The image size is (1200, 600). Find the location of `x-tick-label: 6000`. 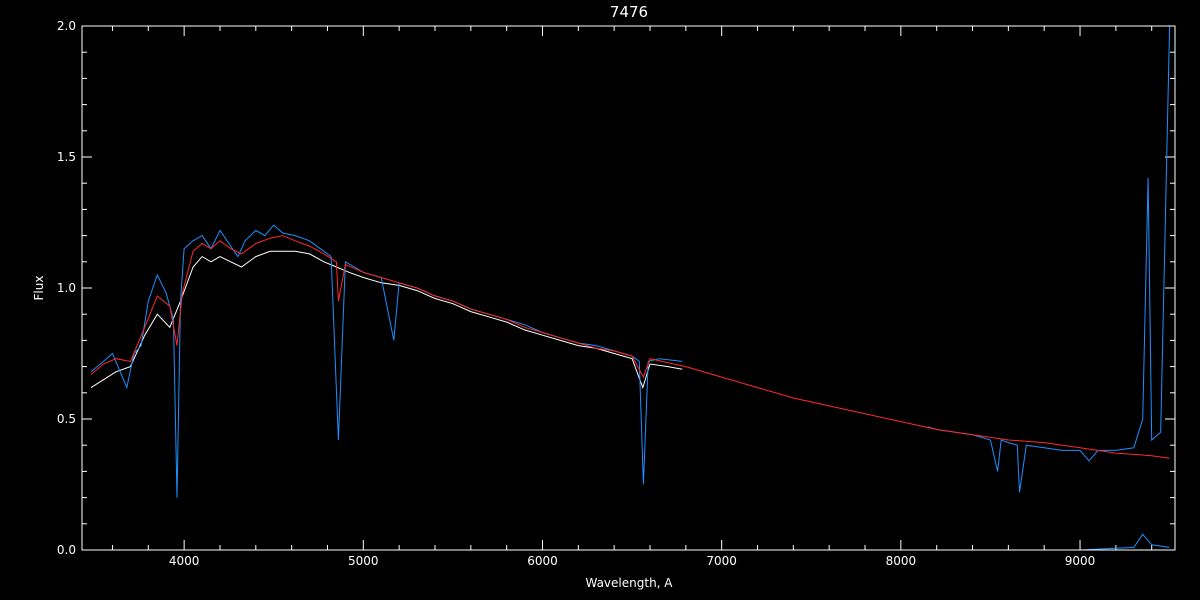

x-tick-label: 6000 is located at coordinates (542, 561).